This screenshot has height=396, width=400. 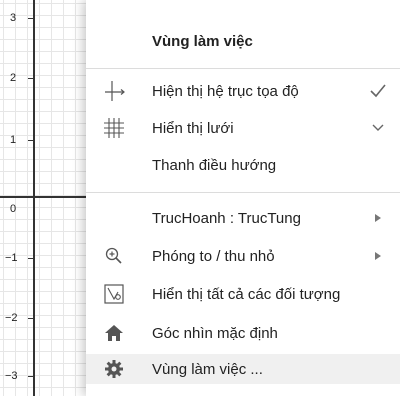 I want to click on checkmark-icon, so click(x=378, y=91).